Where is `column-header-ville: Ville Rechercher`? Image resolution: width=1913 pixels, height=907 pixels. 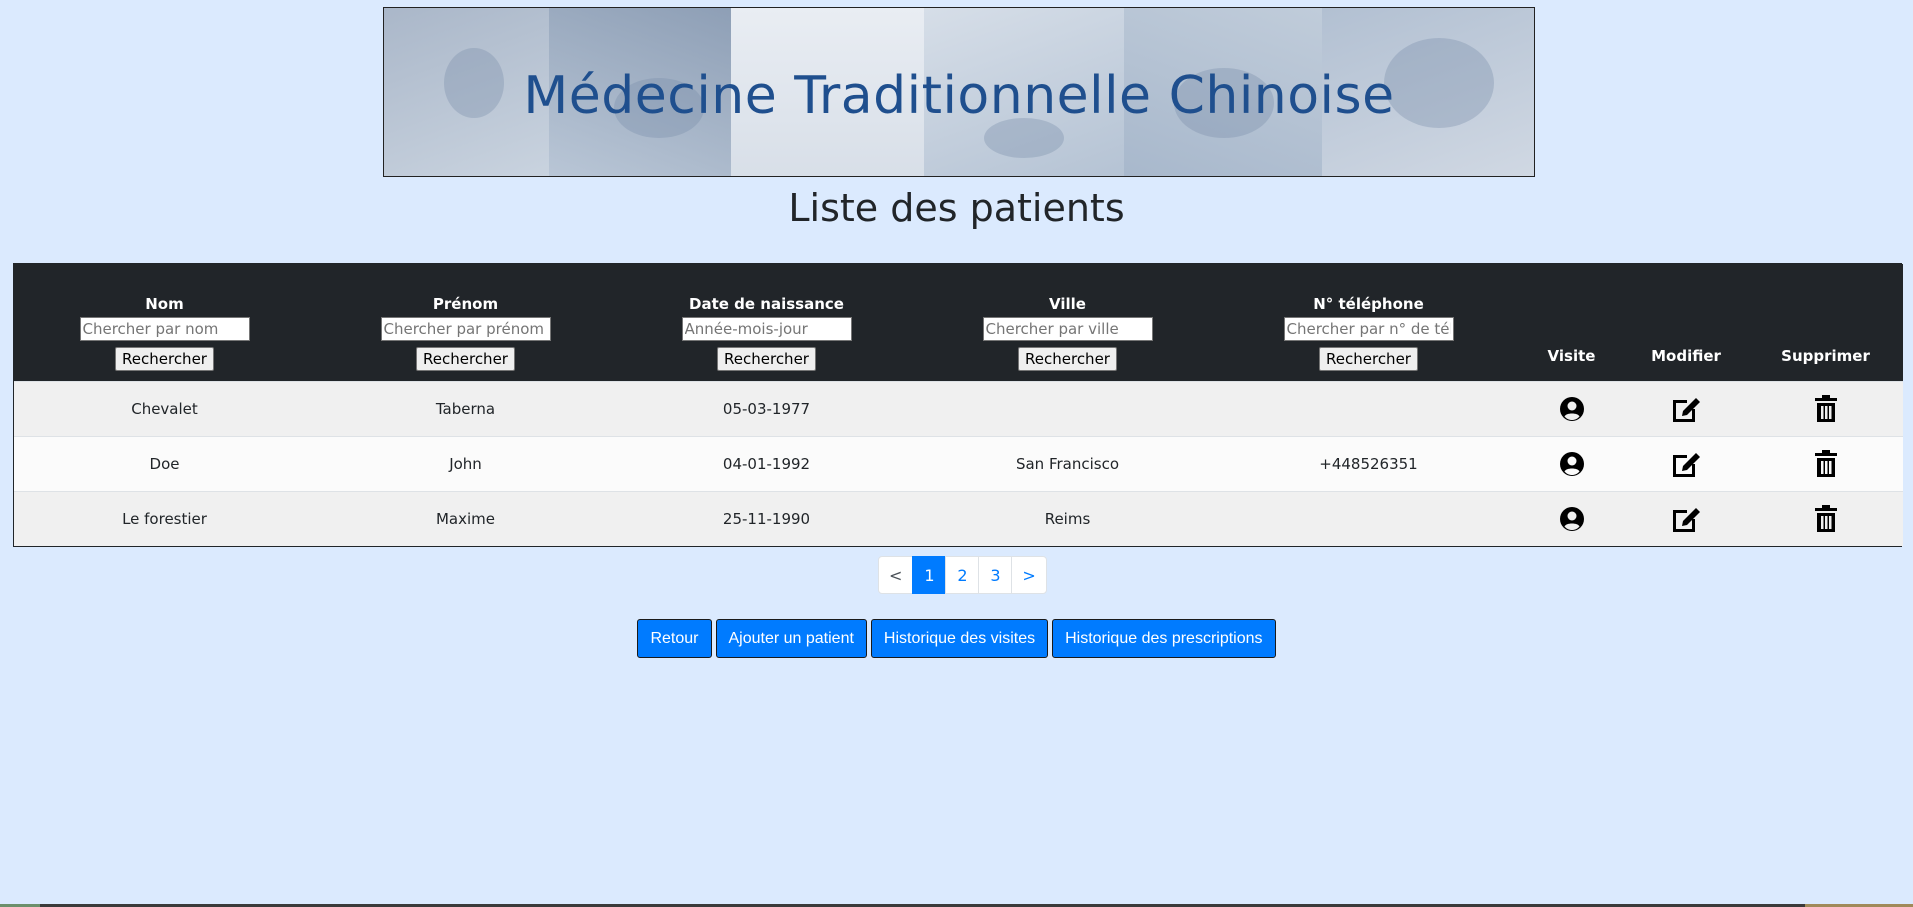 column-header-ville: Ville Rechercher is located at coordinates (1067, 323).